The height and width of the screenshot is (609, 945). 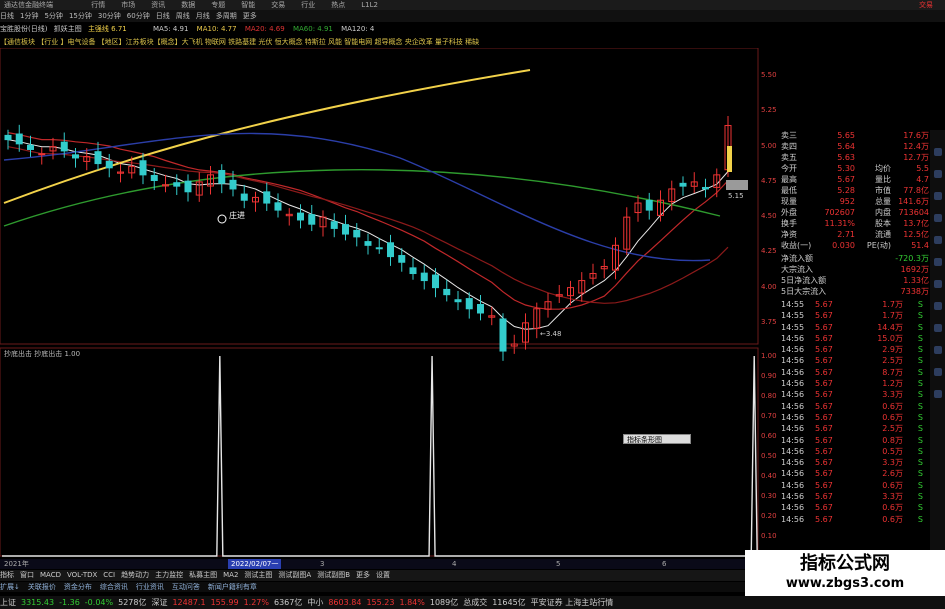 I want to click on indicator-tab: 测试主图, so click(x=258, y=575).